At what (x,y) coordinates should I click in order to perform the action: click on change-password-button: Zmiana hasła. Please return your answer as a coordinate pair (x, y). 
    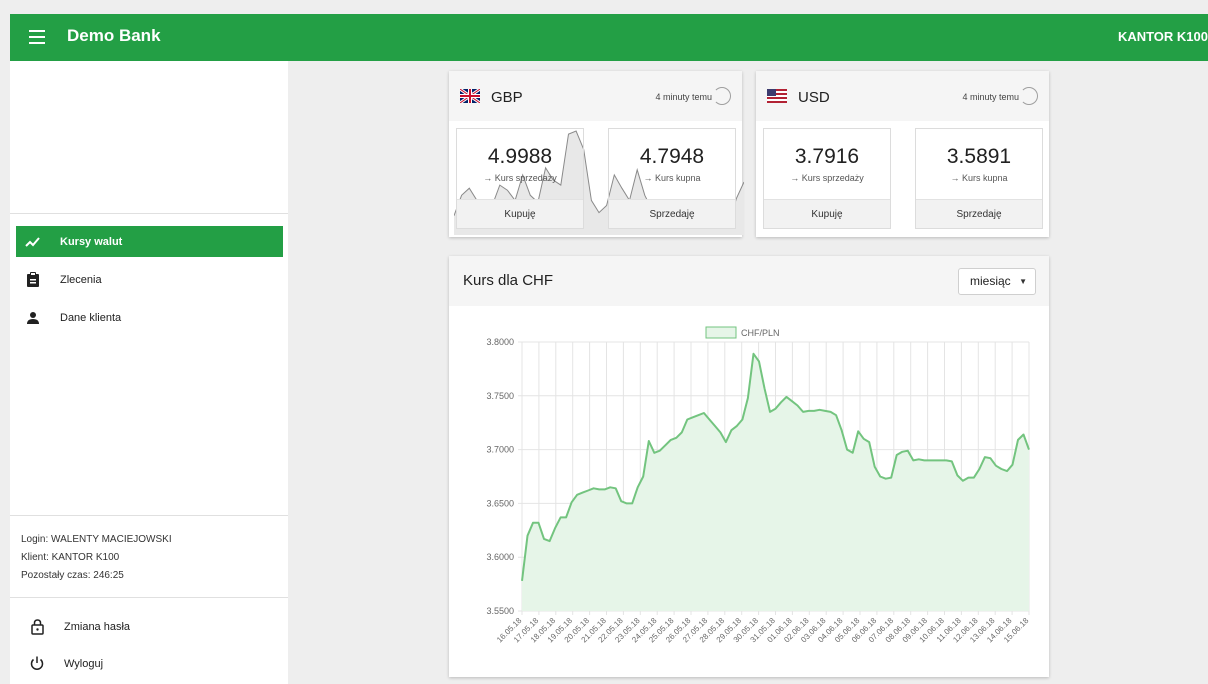
    Looking at the image, I should click on (78, 627).